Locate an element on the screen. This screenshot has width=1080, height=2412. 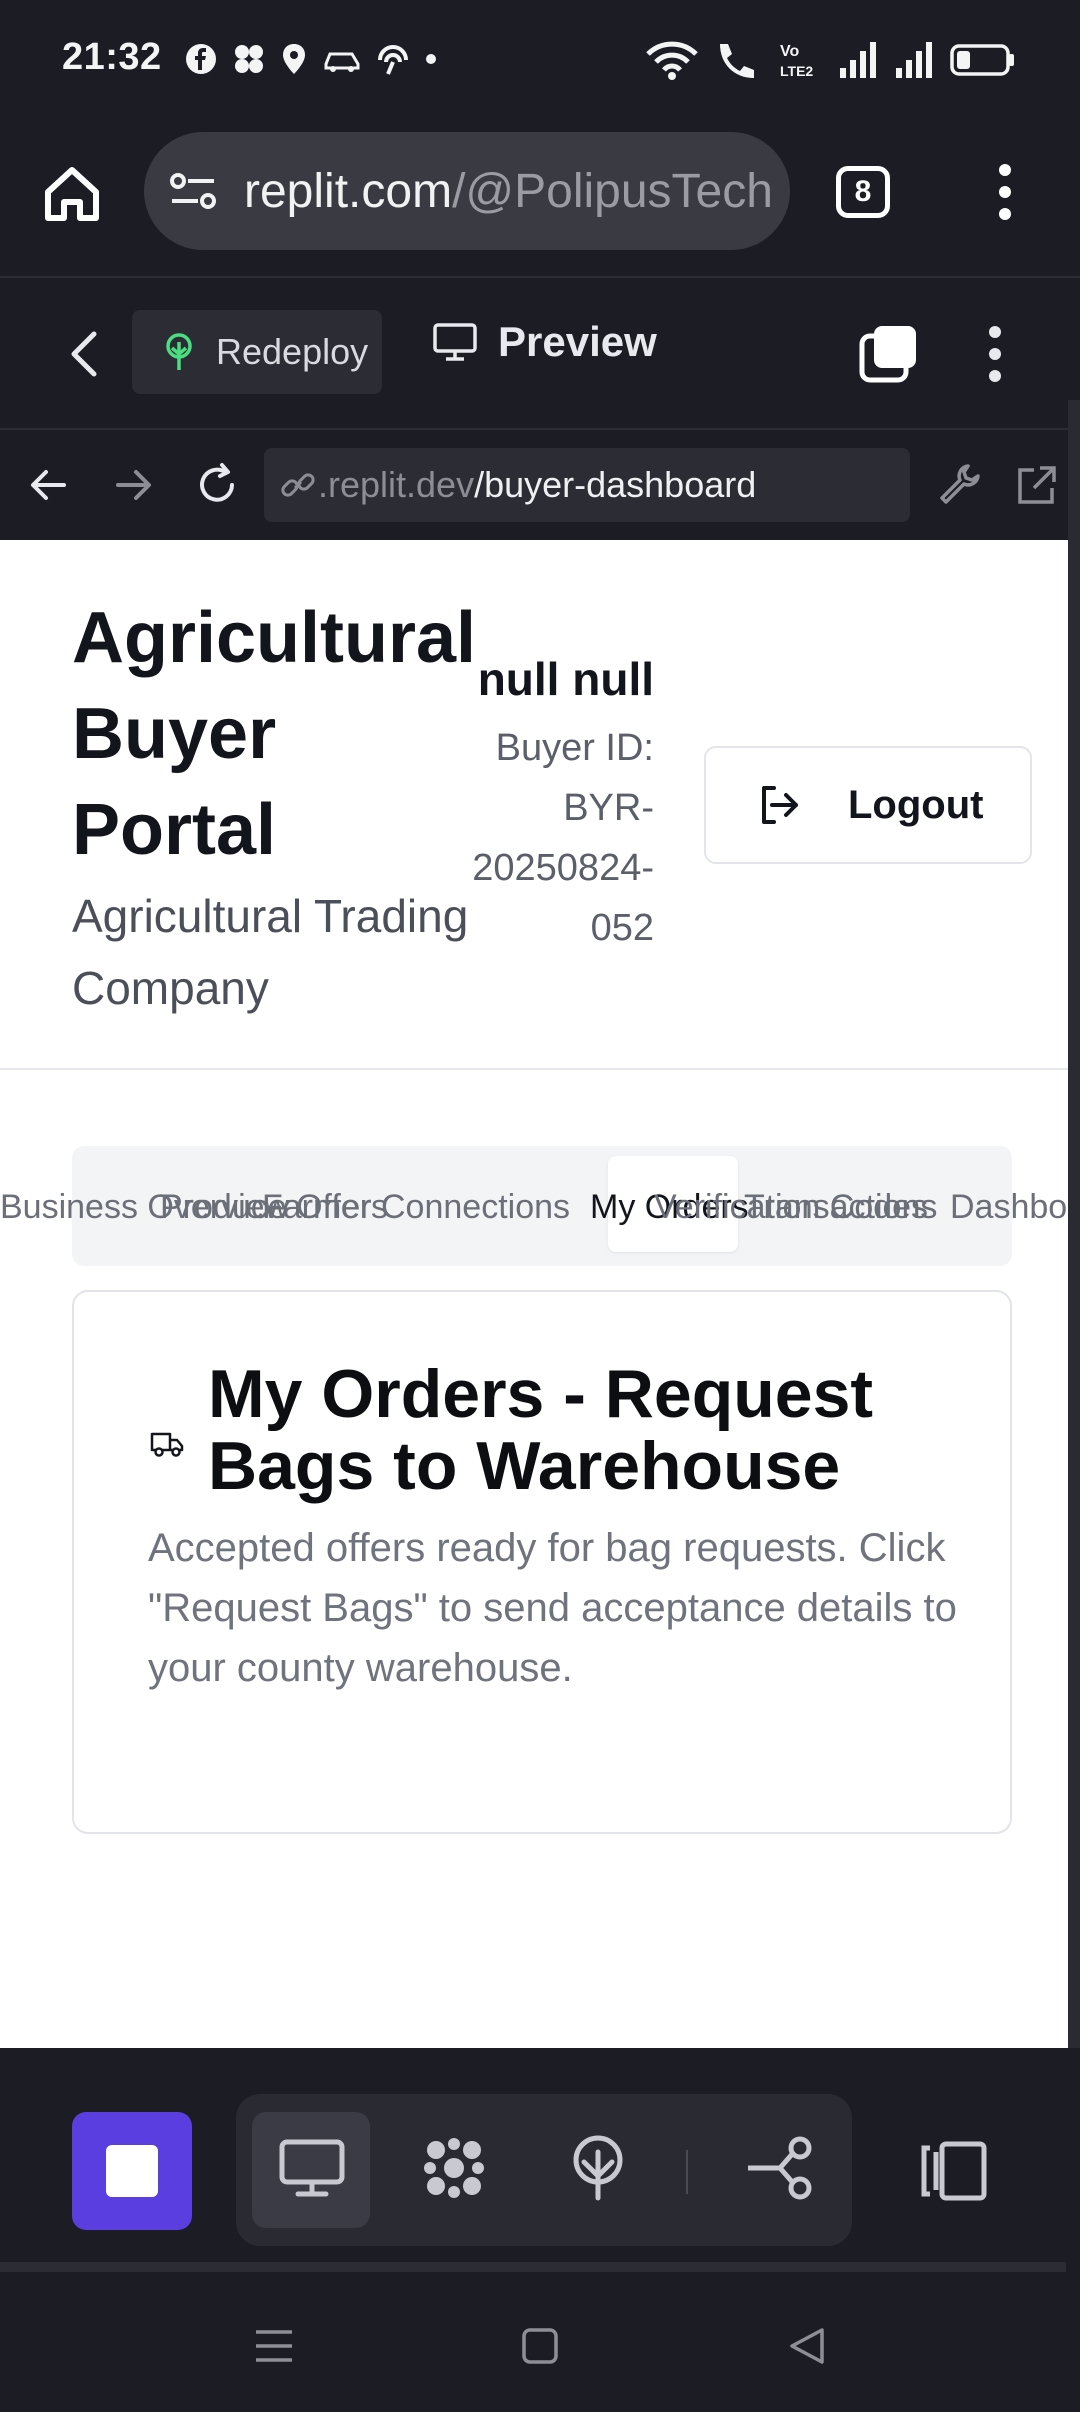
buyer-id: Buyer ID: BYR-20250824-052 is located at coordinates (563, 838).